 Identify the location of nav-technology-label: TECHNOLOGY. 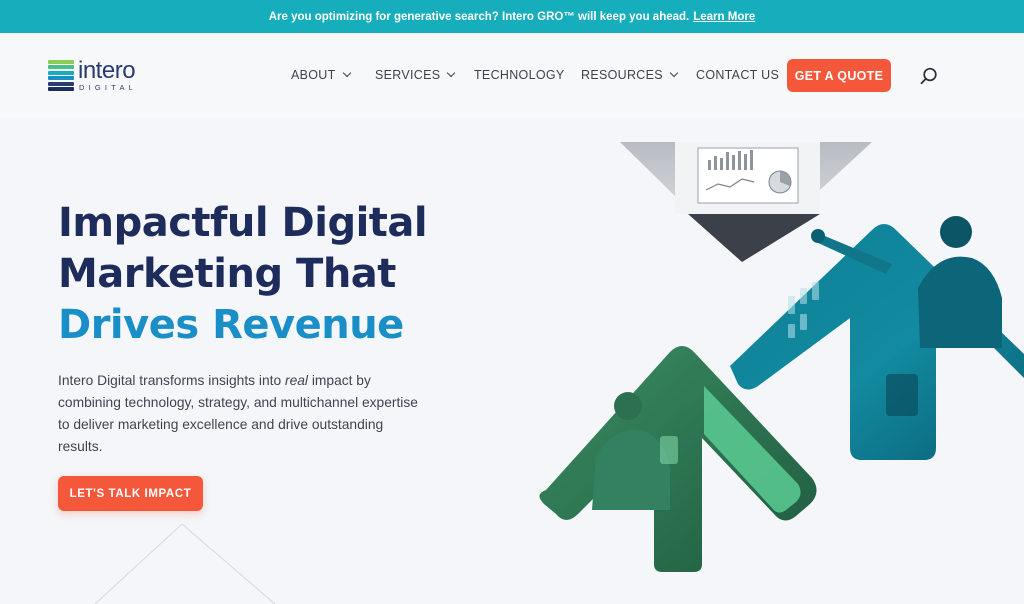
(519, 75).